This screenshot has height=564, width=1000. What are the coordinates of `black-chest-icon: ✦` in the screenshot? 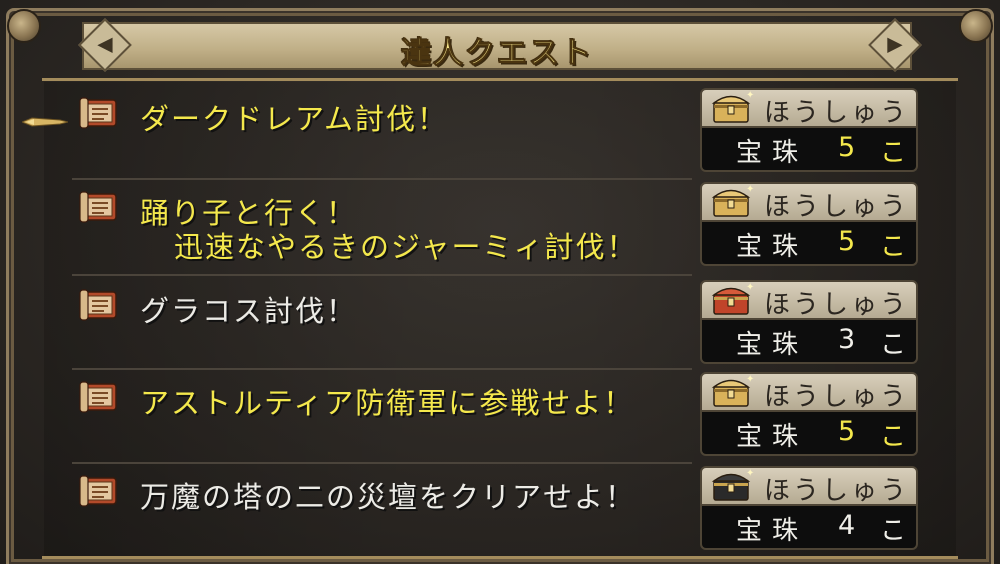 It's located at (732, 485).